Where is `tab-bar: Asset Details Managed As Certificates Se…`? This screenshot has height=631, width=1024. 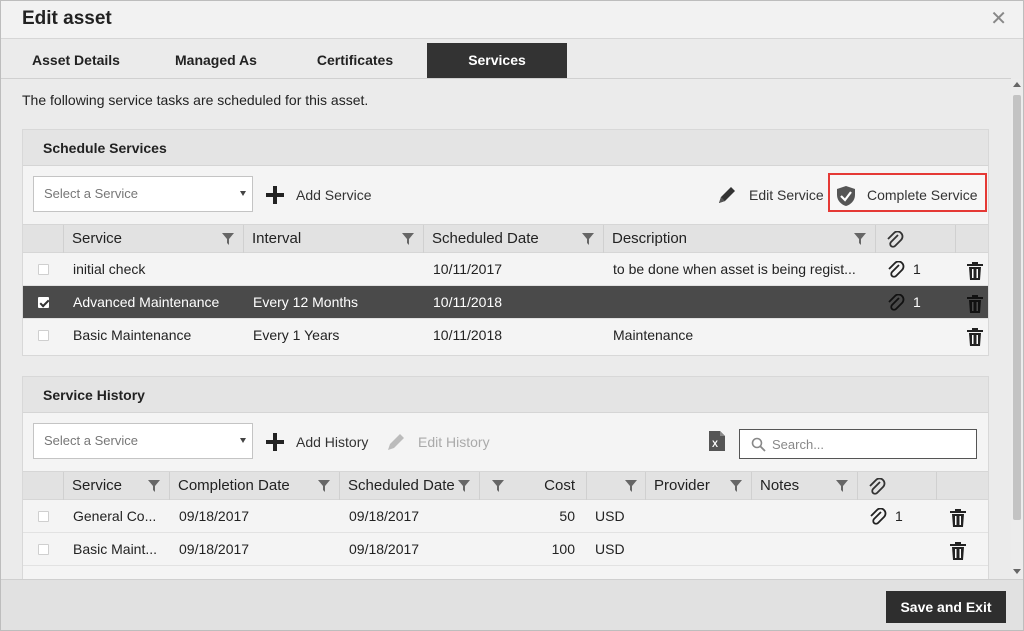
tab-bar: Asset Details Managed As Certificates Se… is located at coordinates (506, 60).